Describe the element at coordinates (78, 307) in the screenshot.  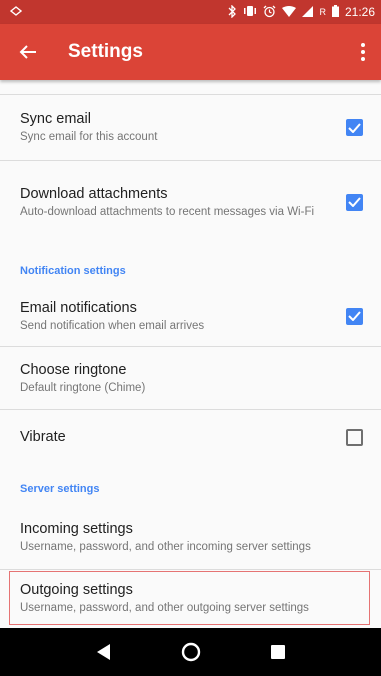
I see `email-notifications-title: Email notifications` at that location.